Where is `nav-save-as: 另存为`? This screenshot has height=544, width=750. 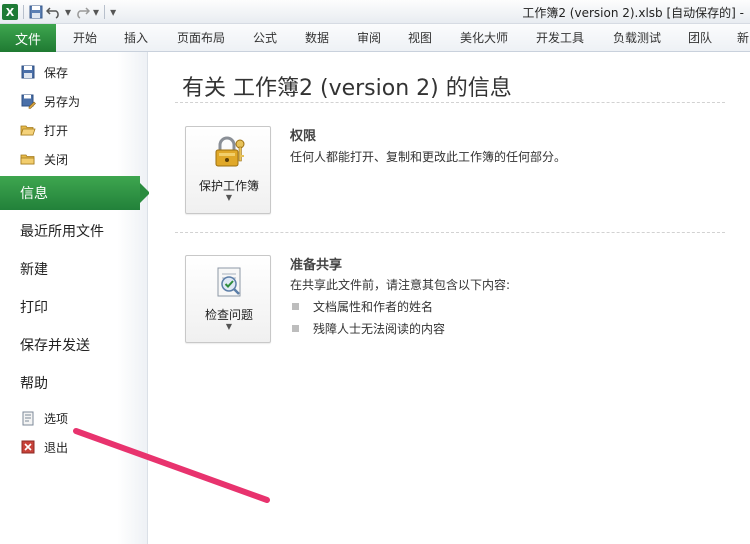 nav-save-as: 另存为 is located at coordinates (74, 101).